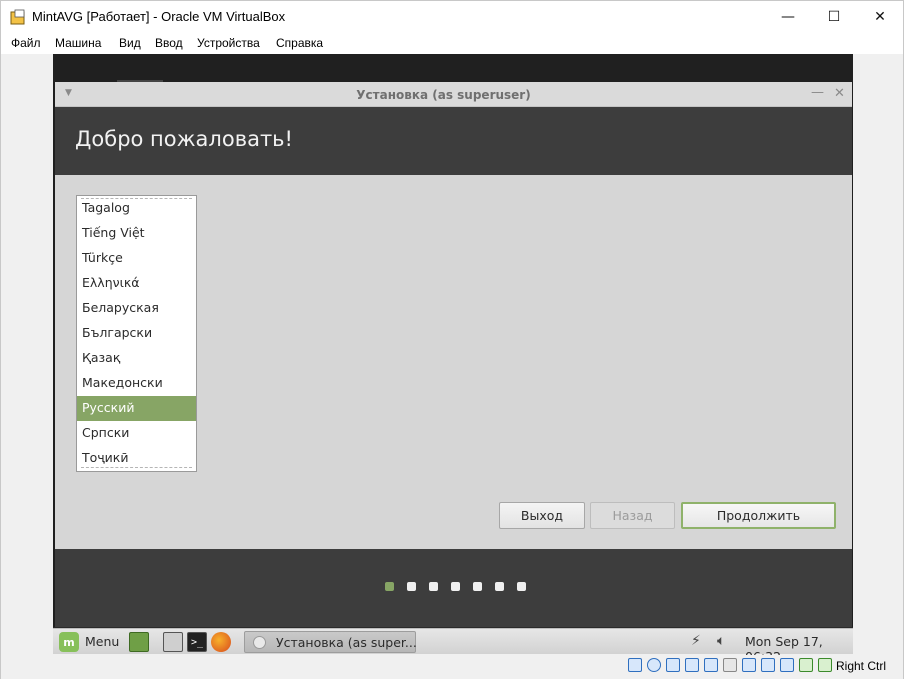  What do you see at coordinates (692, 665) in the screenshot?
I see `network-icon` at bounding box center [692, 665].